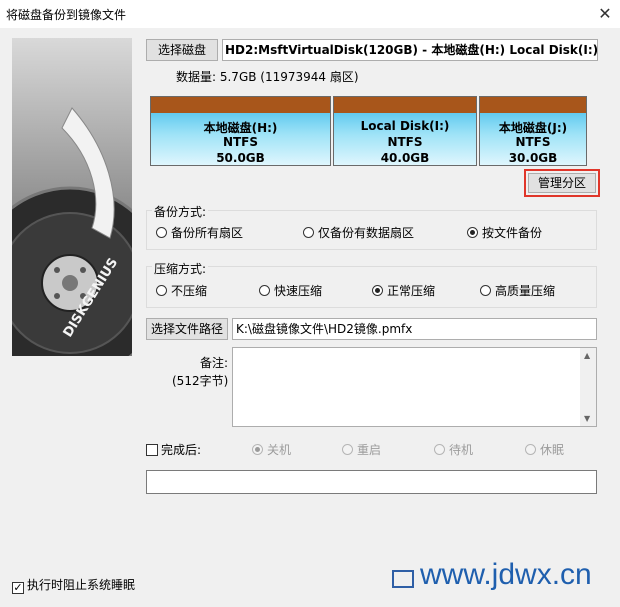 The width and height of the screenshot is (620, 607). What do you see at coordinates (552, 450) in the screenshot?
I see `option-label: 休眠` at bounding box center [552, 450].